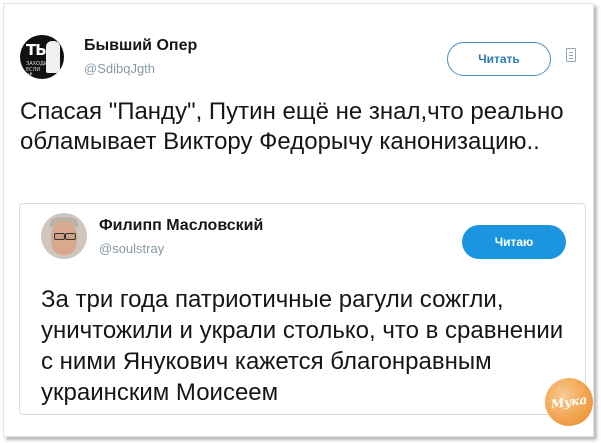  Describe the element at coordinates (42, 57) in the screenshot. I see `author-avatar: ТЫ ЗАХОДИ ЕСЛИ ЧЁ` at that location.